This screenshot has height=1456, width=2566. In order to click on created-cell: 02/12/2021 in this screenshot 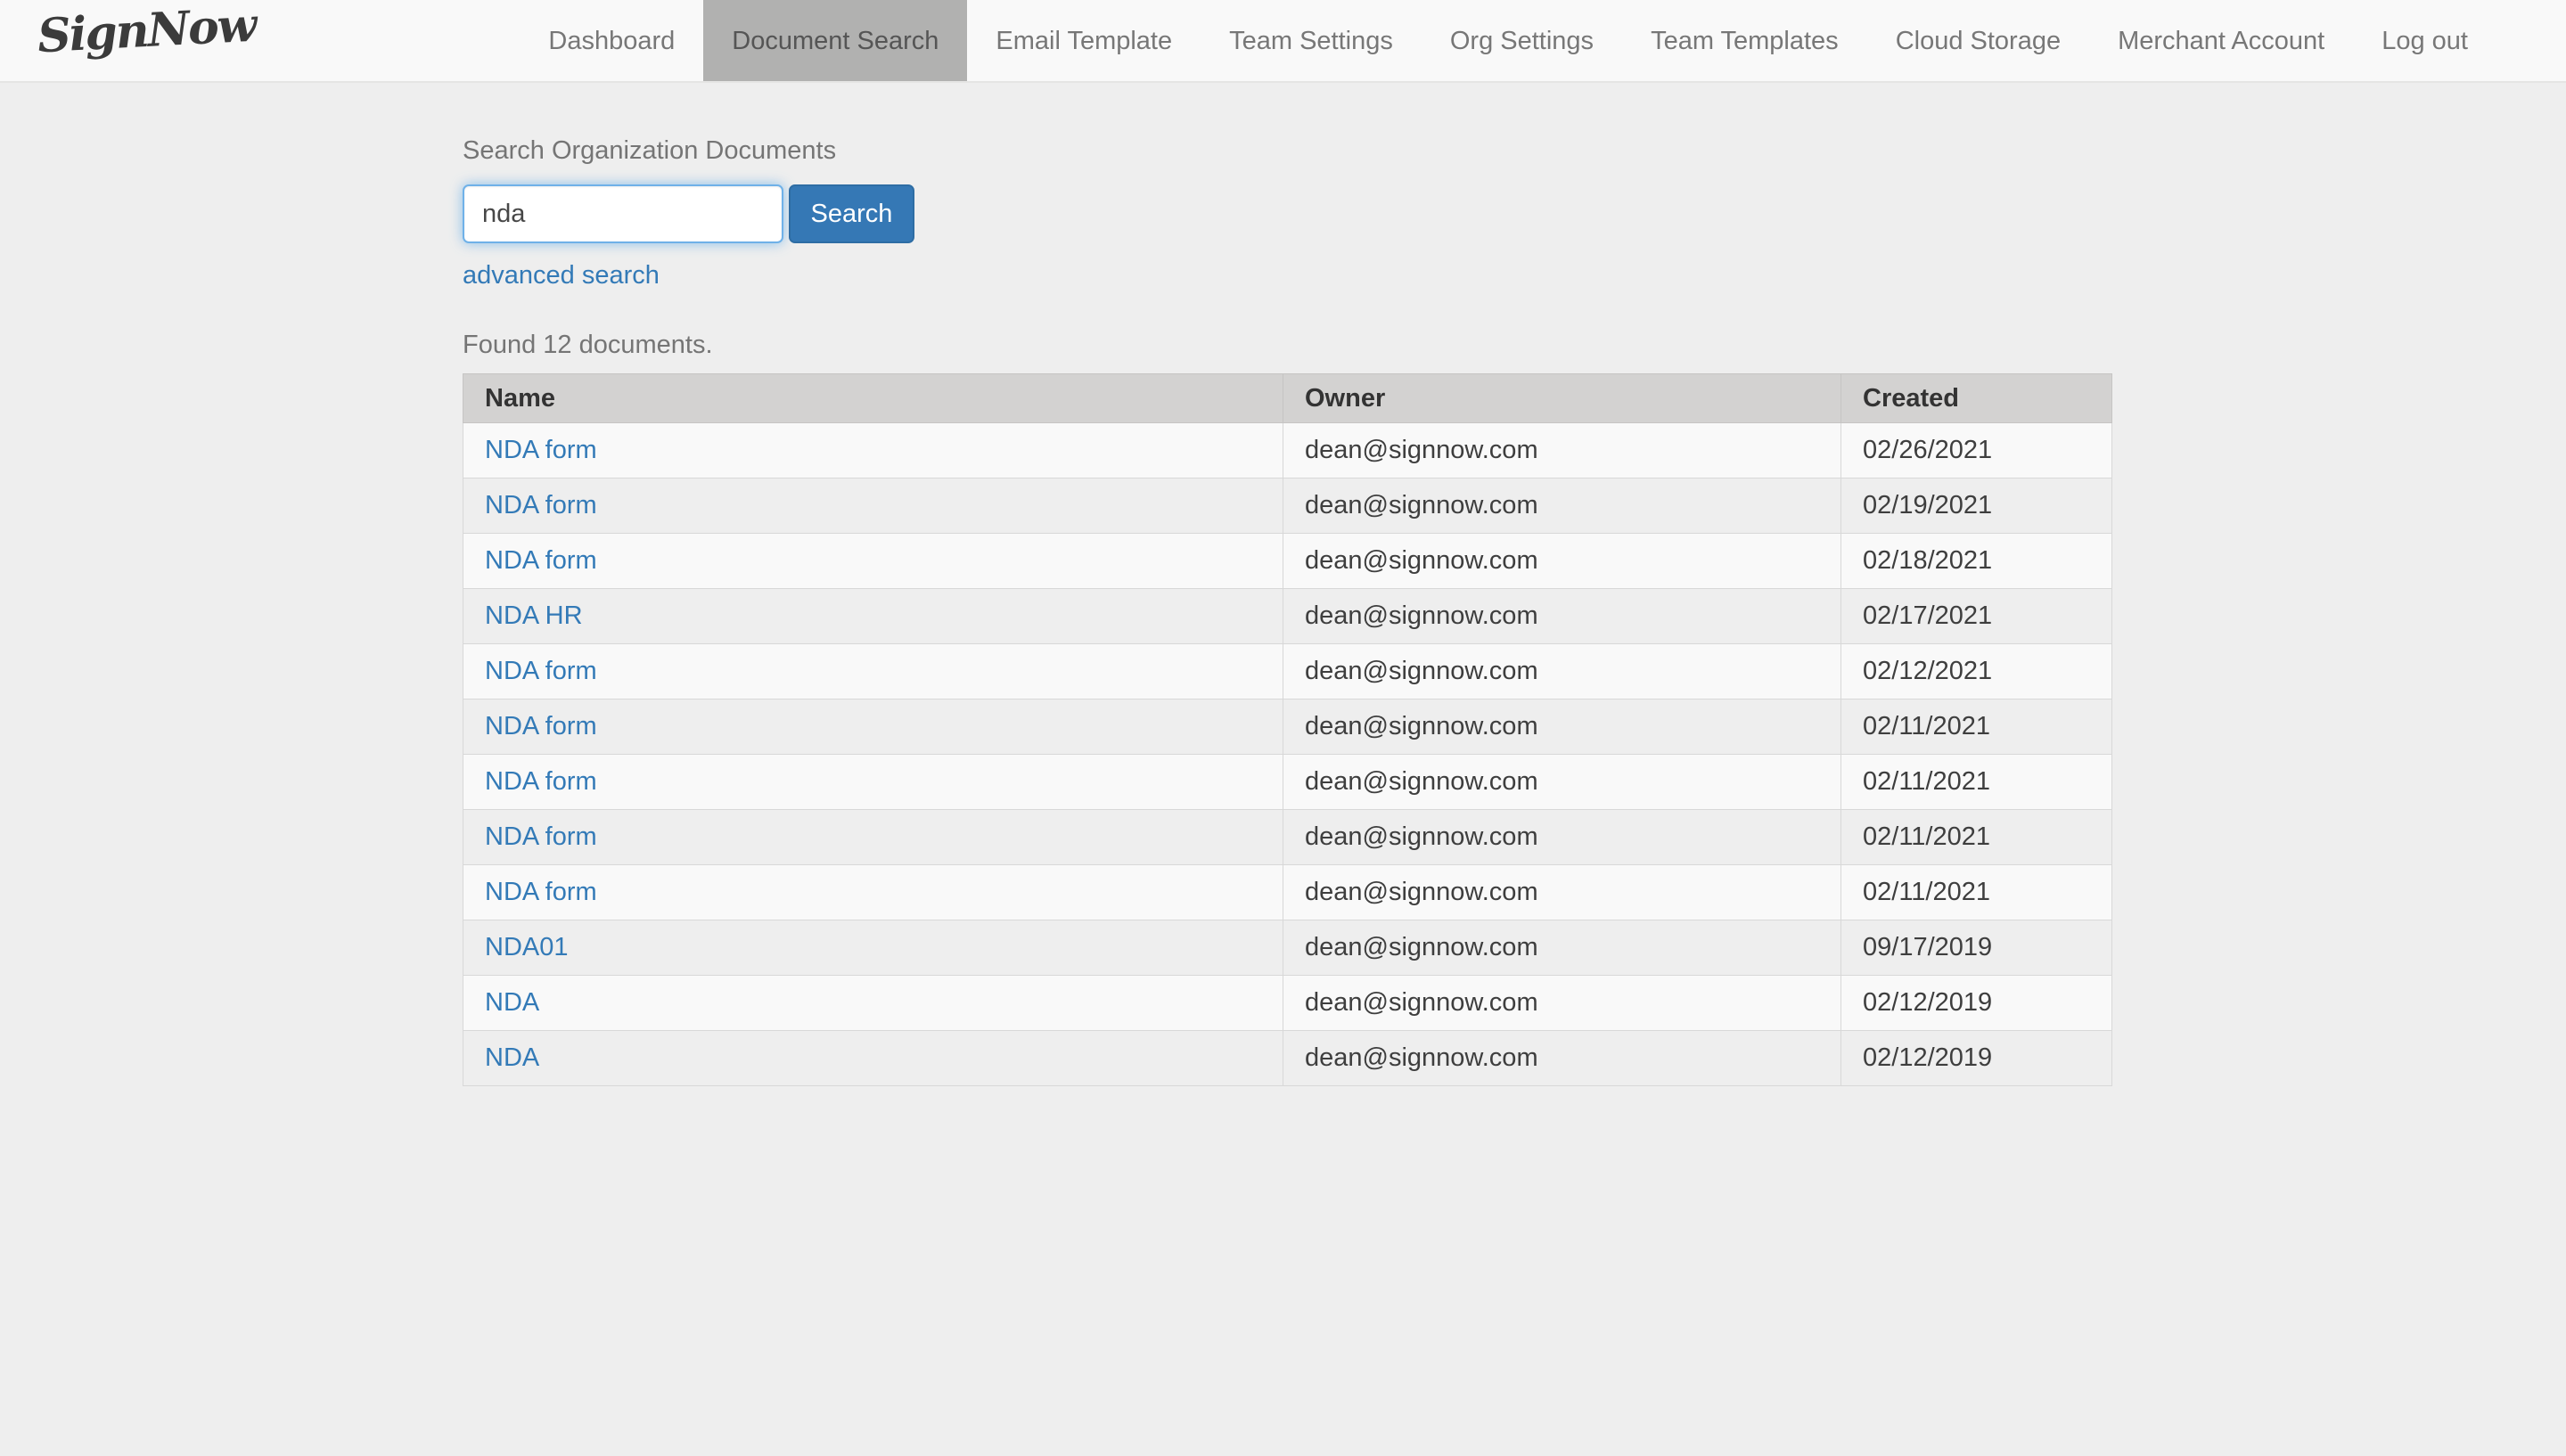, I will do `click(1976, 671)`.